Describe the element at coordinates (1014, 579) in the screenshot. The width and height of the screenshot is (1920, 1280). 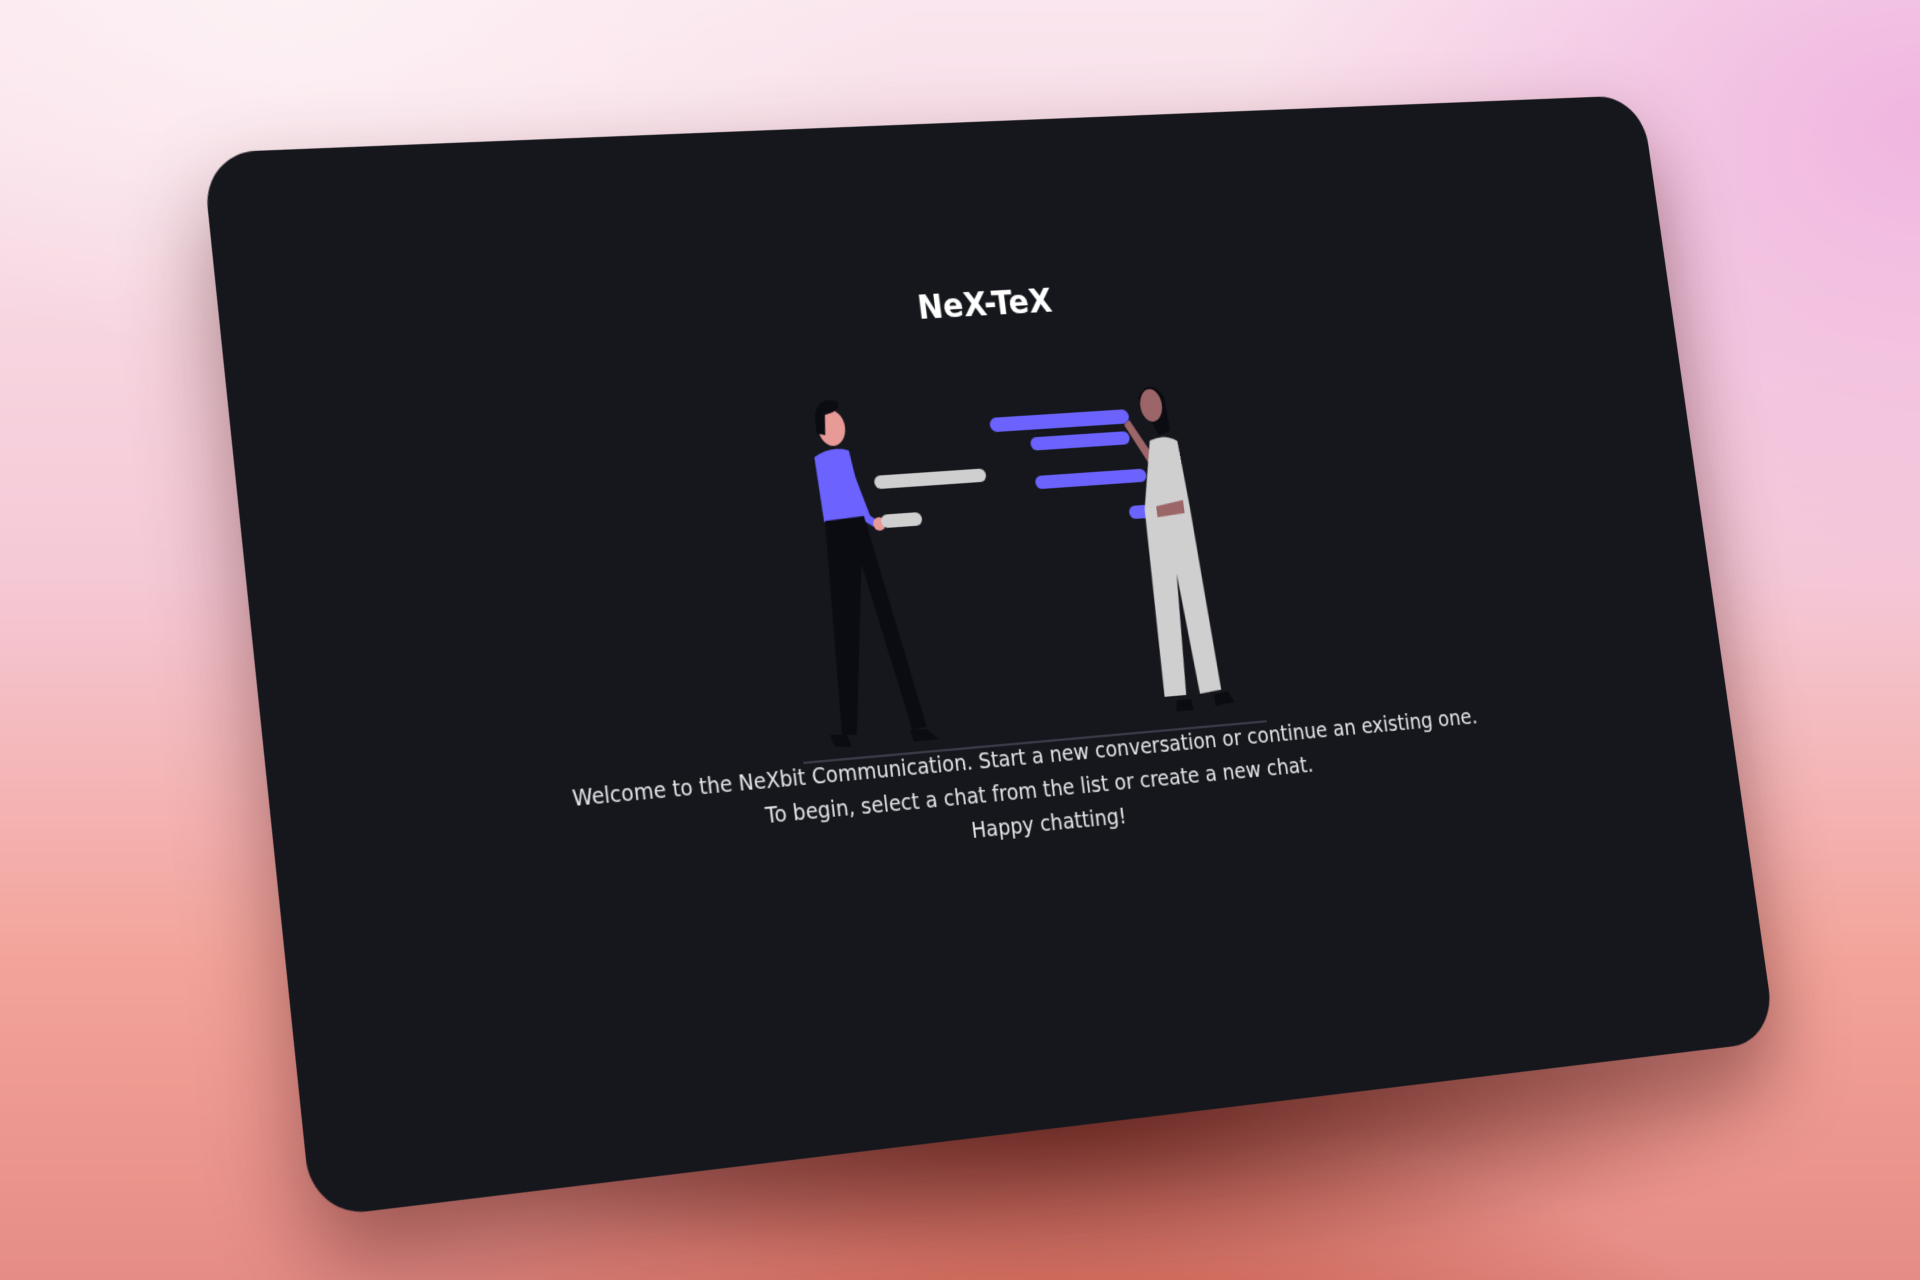
I see `chat-illustration` at that location.